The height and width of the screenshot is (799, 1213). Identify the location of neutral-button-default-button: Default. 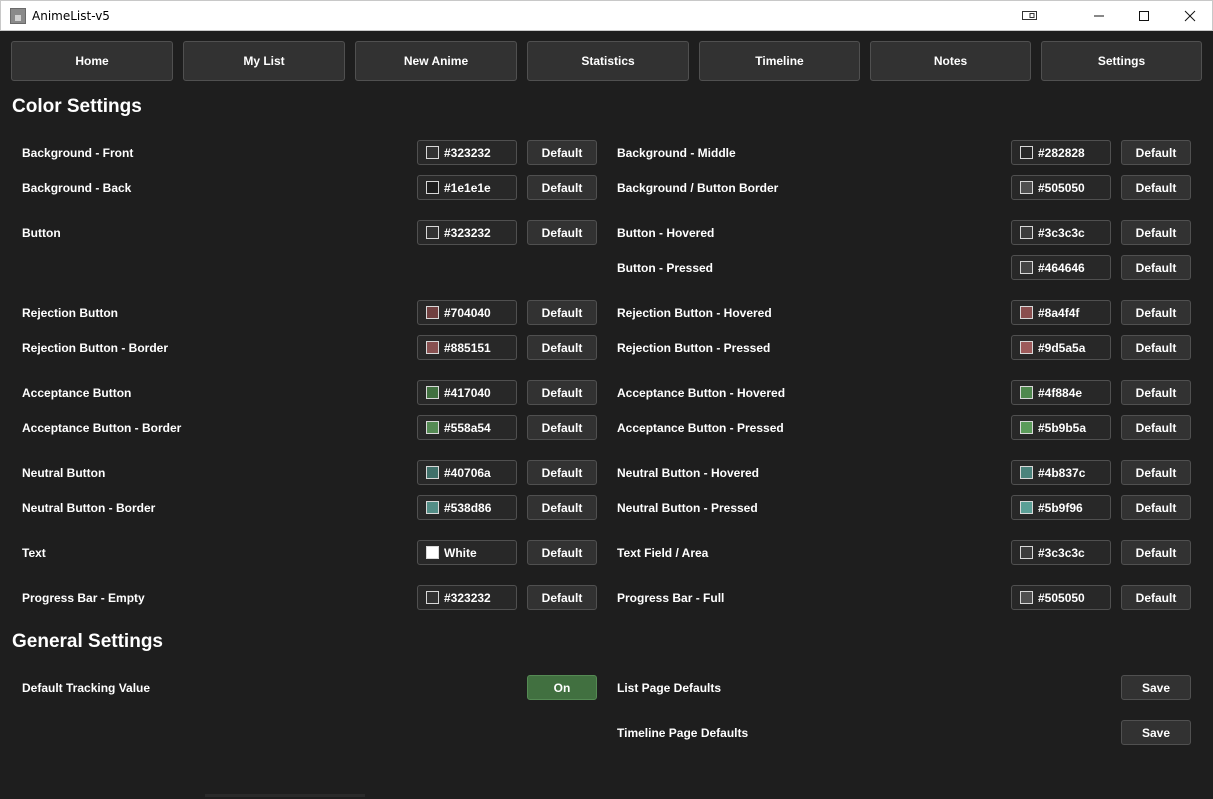
(562, 472).